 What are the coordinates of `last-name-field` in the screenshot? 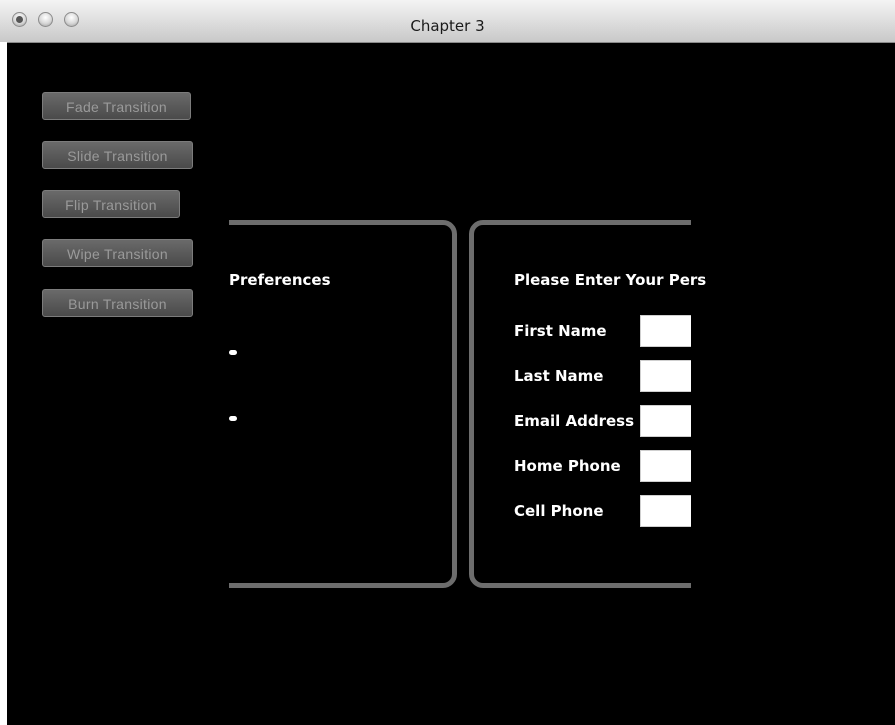 It's located at (665, 376).